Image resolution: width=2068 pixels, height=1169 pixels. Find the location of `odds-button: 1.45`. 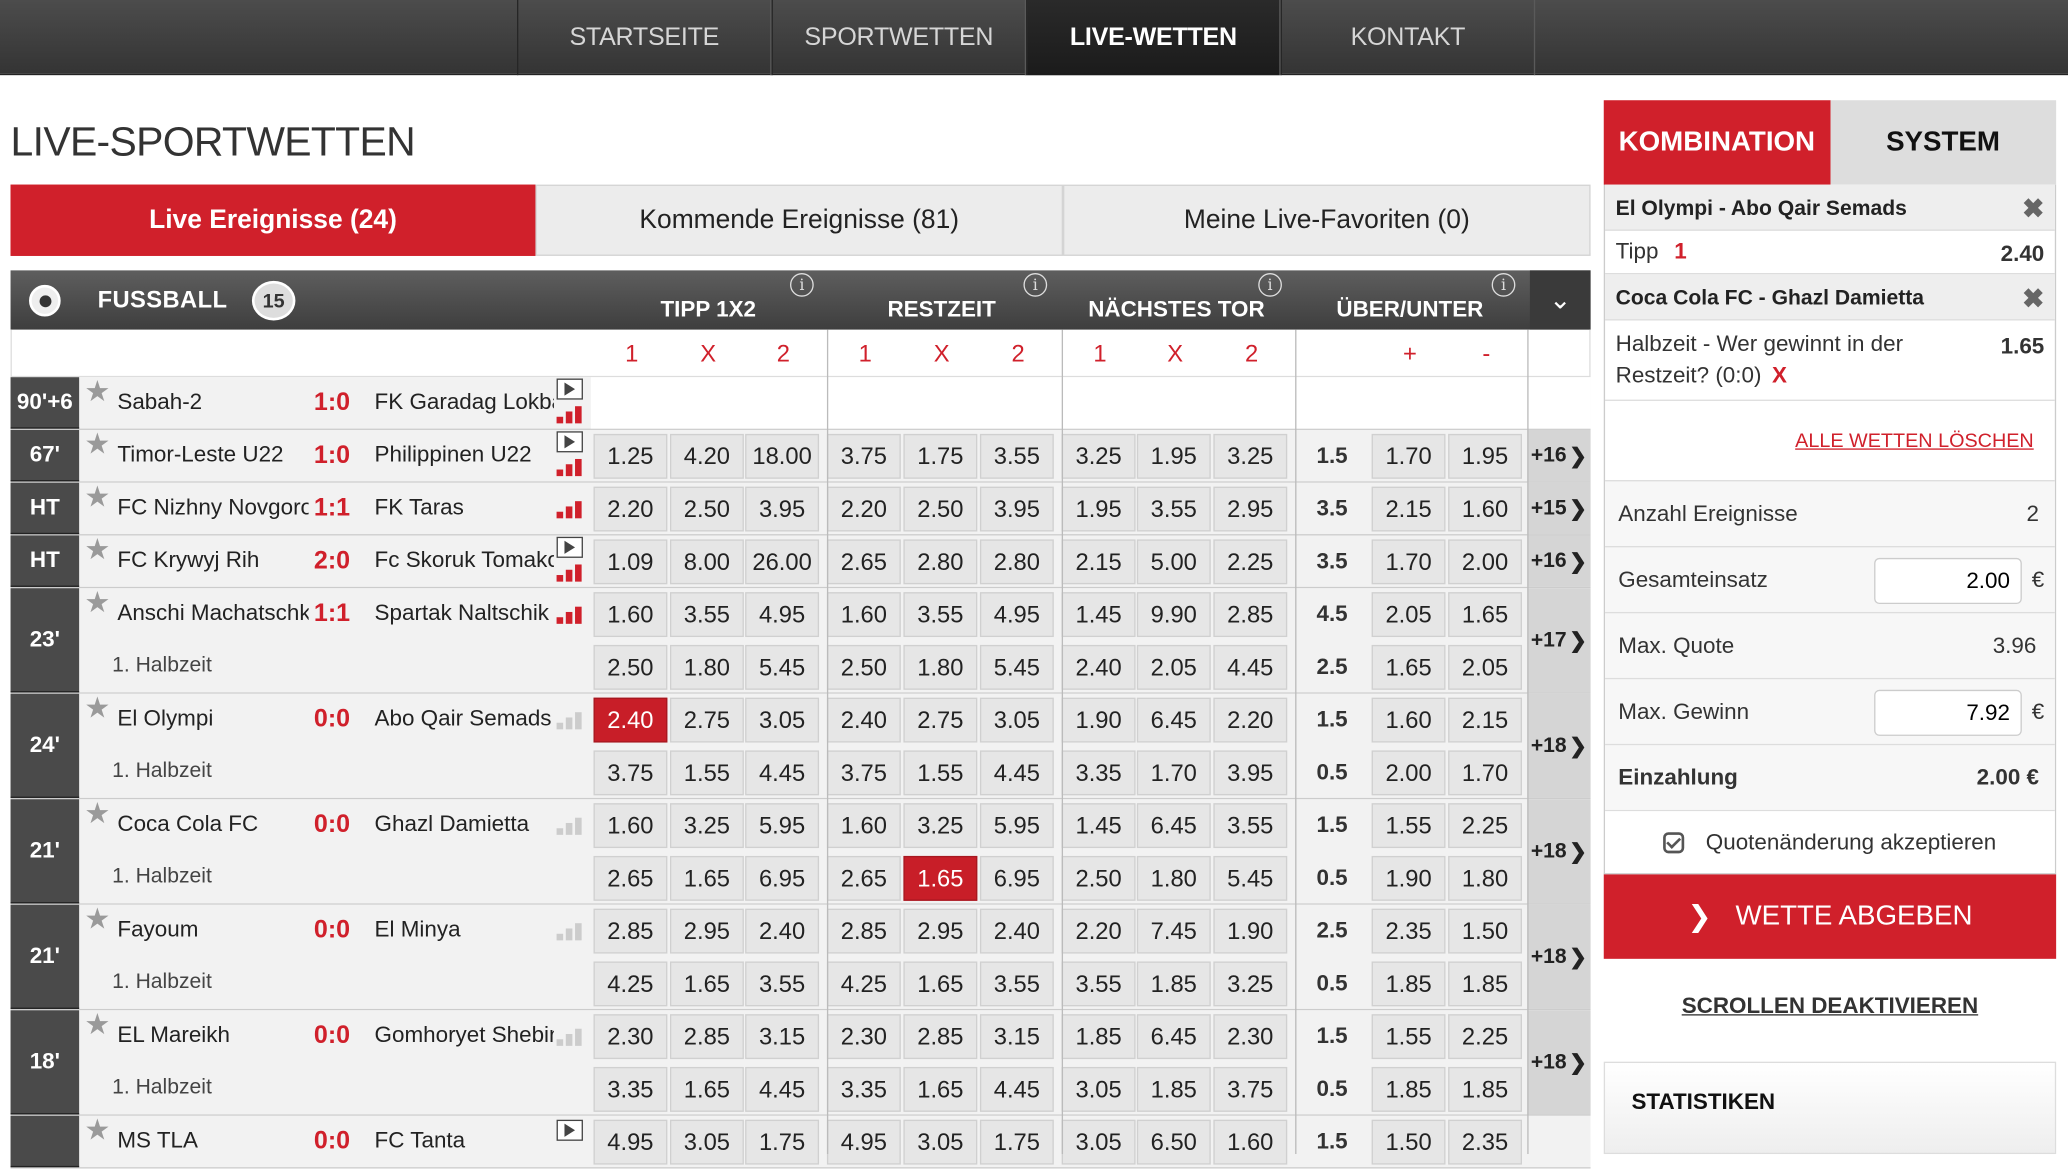

odds-button: 1.45 is located at coordinates (1098, 615).